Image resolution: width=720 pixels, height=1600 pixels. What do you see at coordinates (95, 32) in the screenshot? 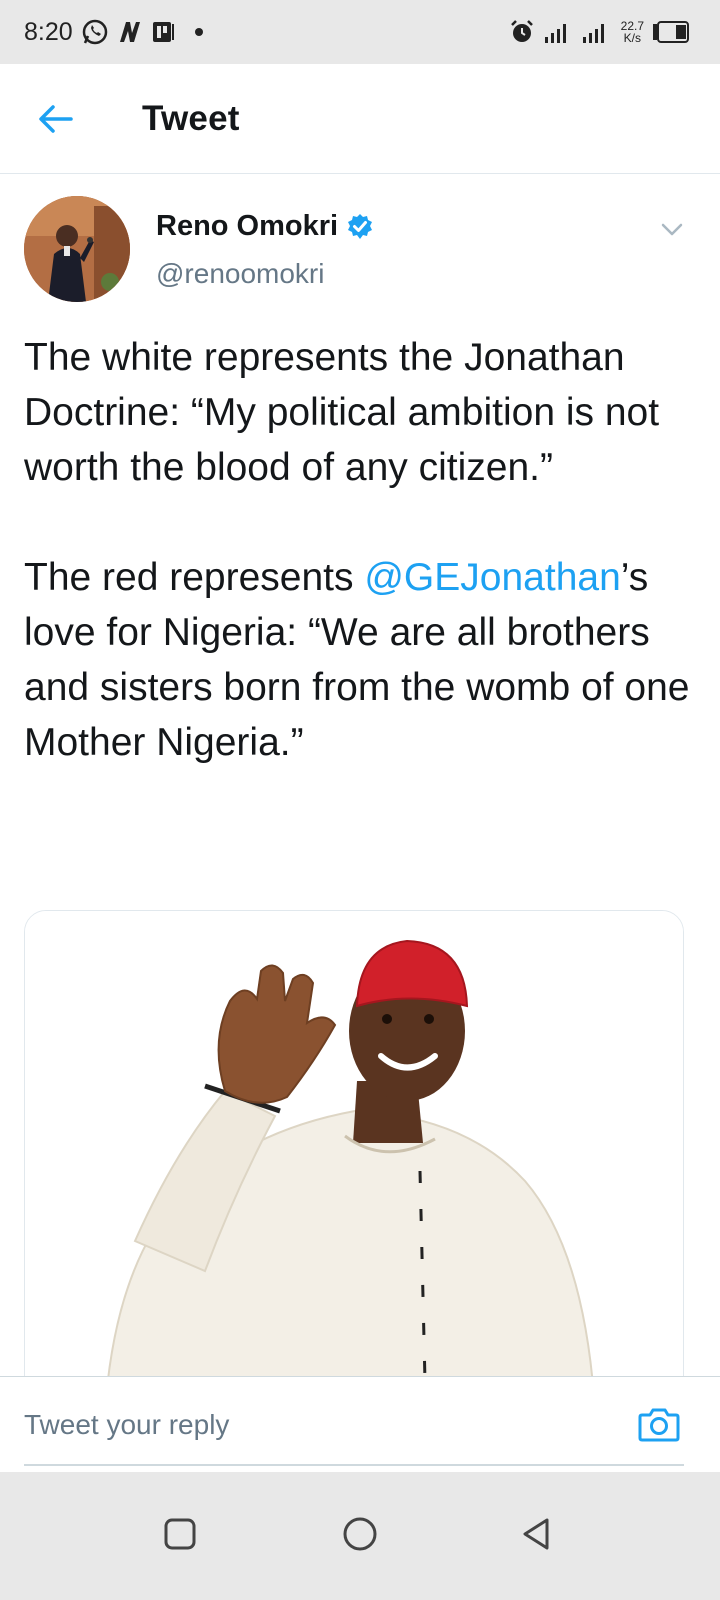
I see `whatsapp-icon` at bounding box center [95, 32].